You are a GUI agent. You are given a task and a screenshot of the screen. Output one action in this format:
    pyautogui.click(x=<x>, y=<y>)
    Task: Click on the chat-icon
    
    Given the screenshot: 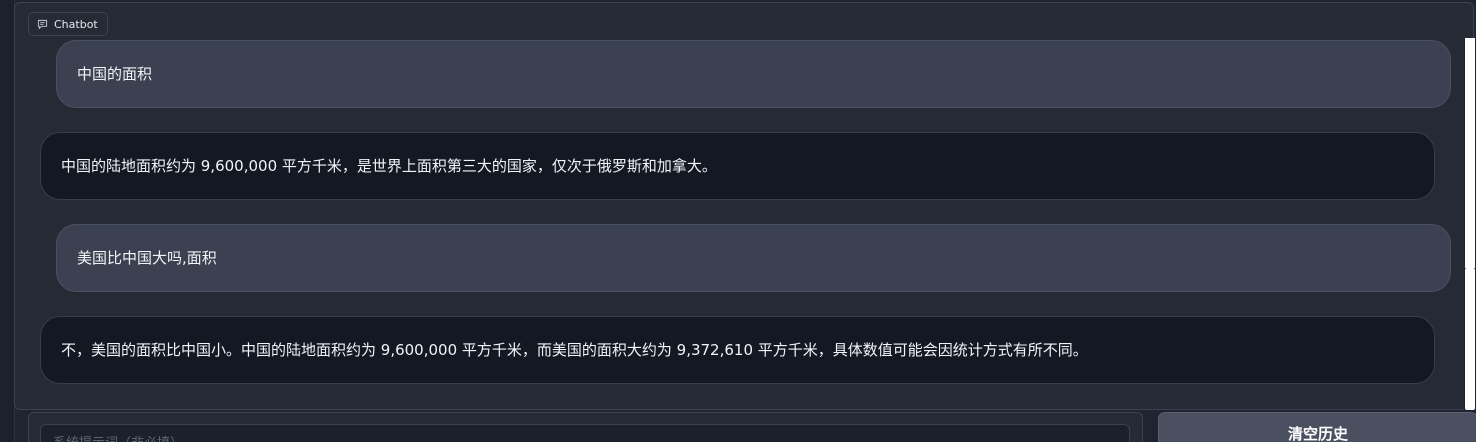 What is the action you would take?
    pyautogui.click(x=42, y=24)
    